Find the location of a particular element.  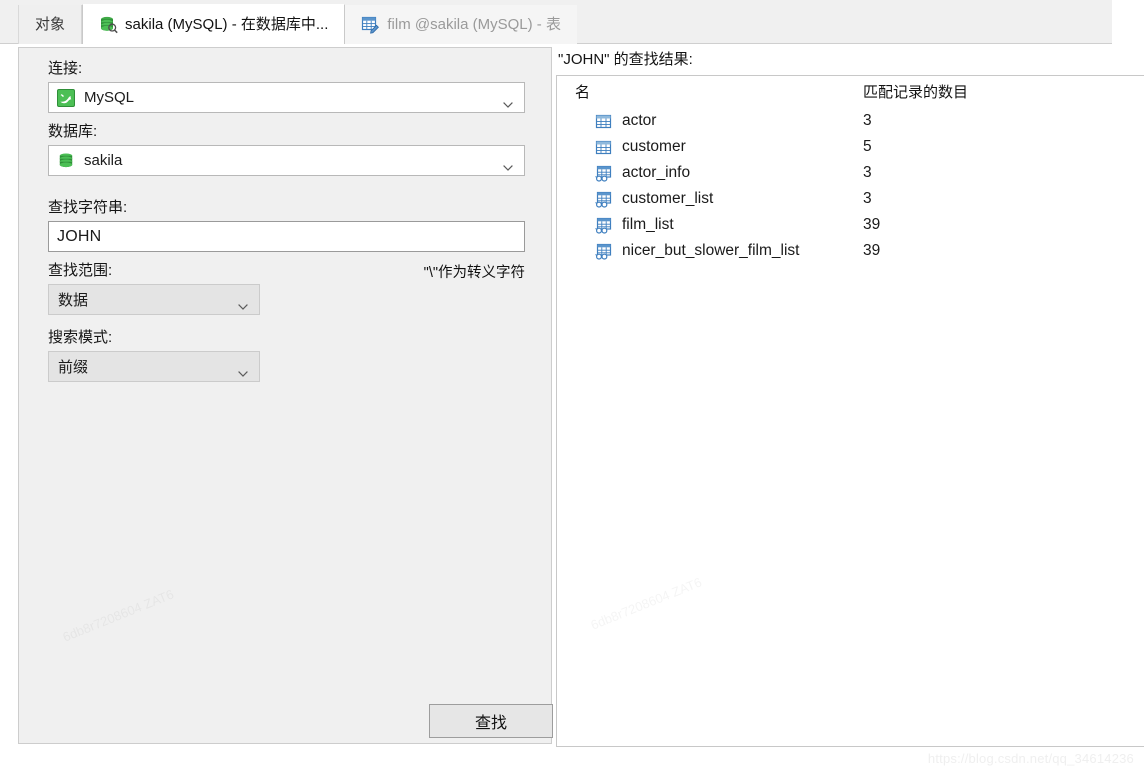

database-search-icon is located at coordinates (108, 24).